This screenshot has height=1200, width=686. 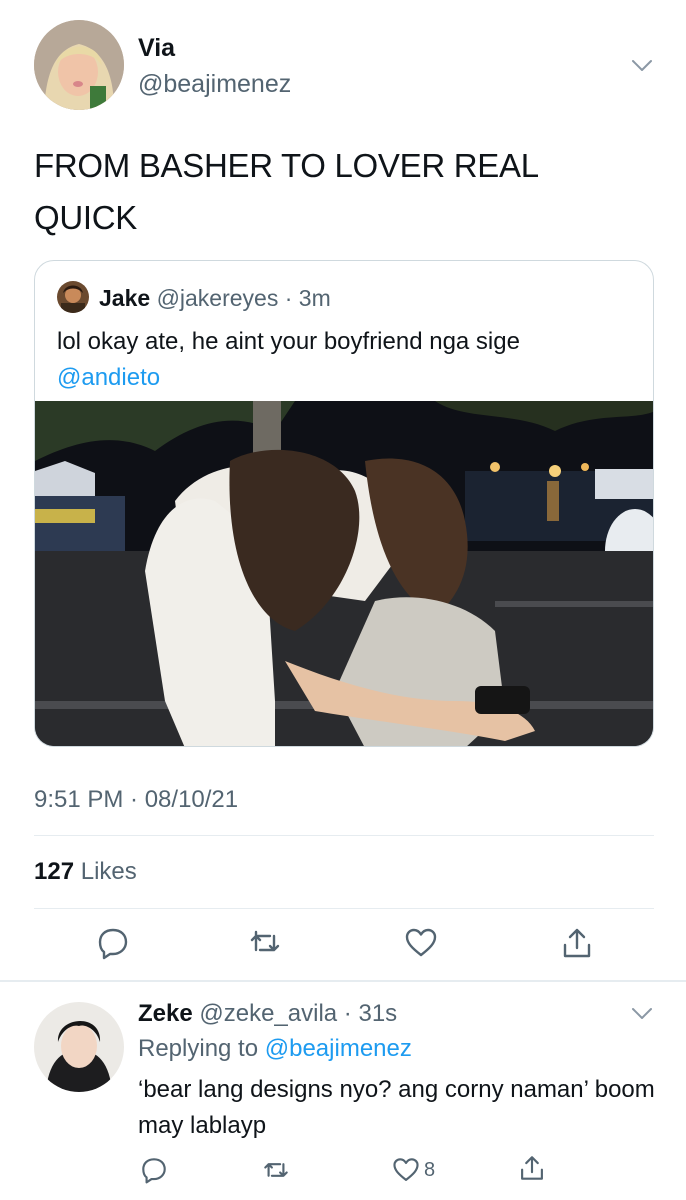 I want to click on replying-to: Replying to @beajimenez, so click(x=275, y=1049).